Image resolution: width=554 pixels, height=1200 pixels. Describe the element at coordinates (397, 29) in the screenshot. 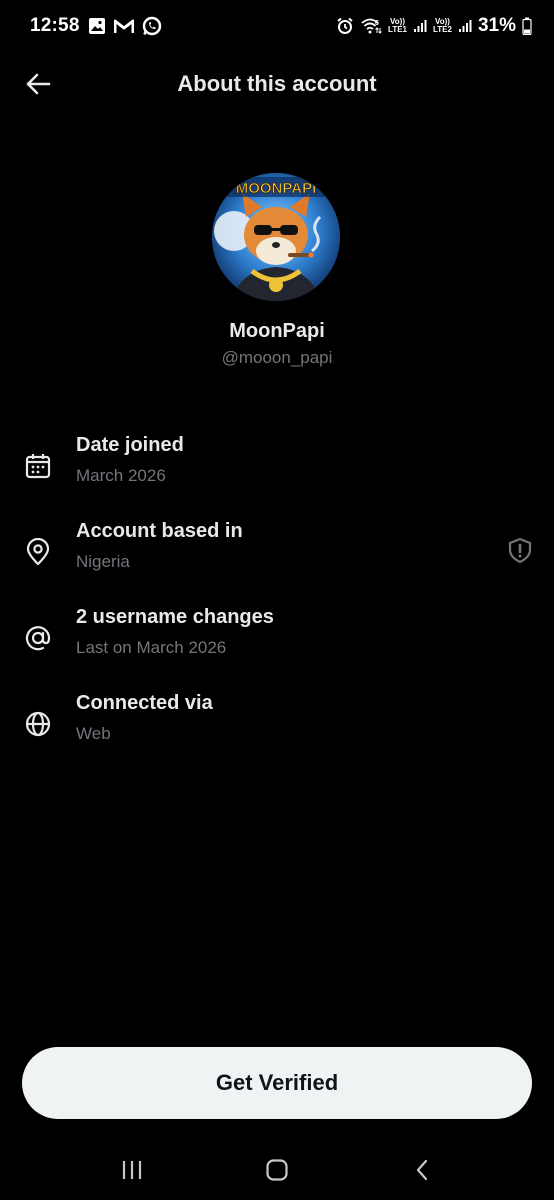

I see `network-label-1: LTE1` at that location.